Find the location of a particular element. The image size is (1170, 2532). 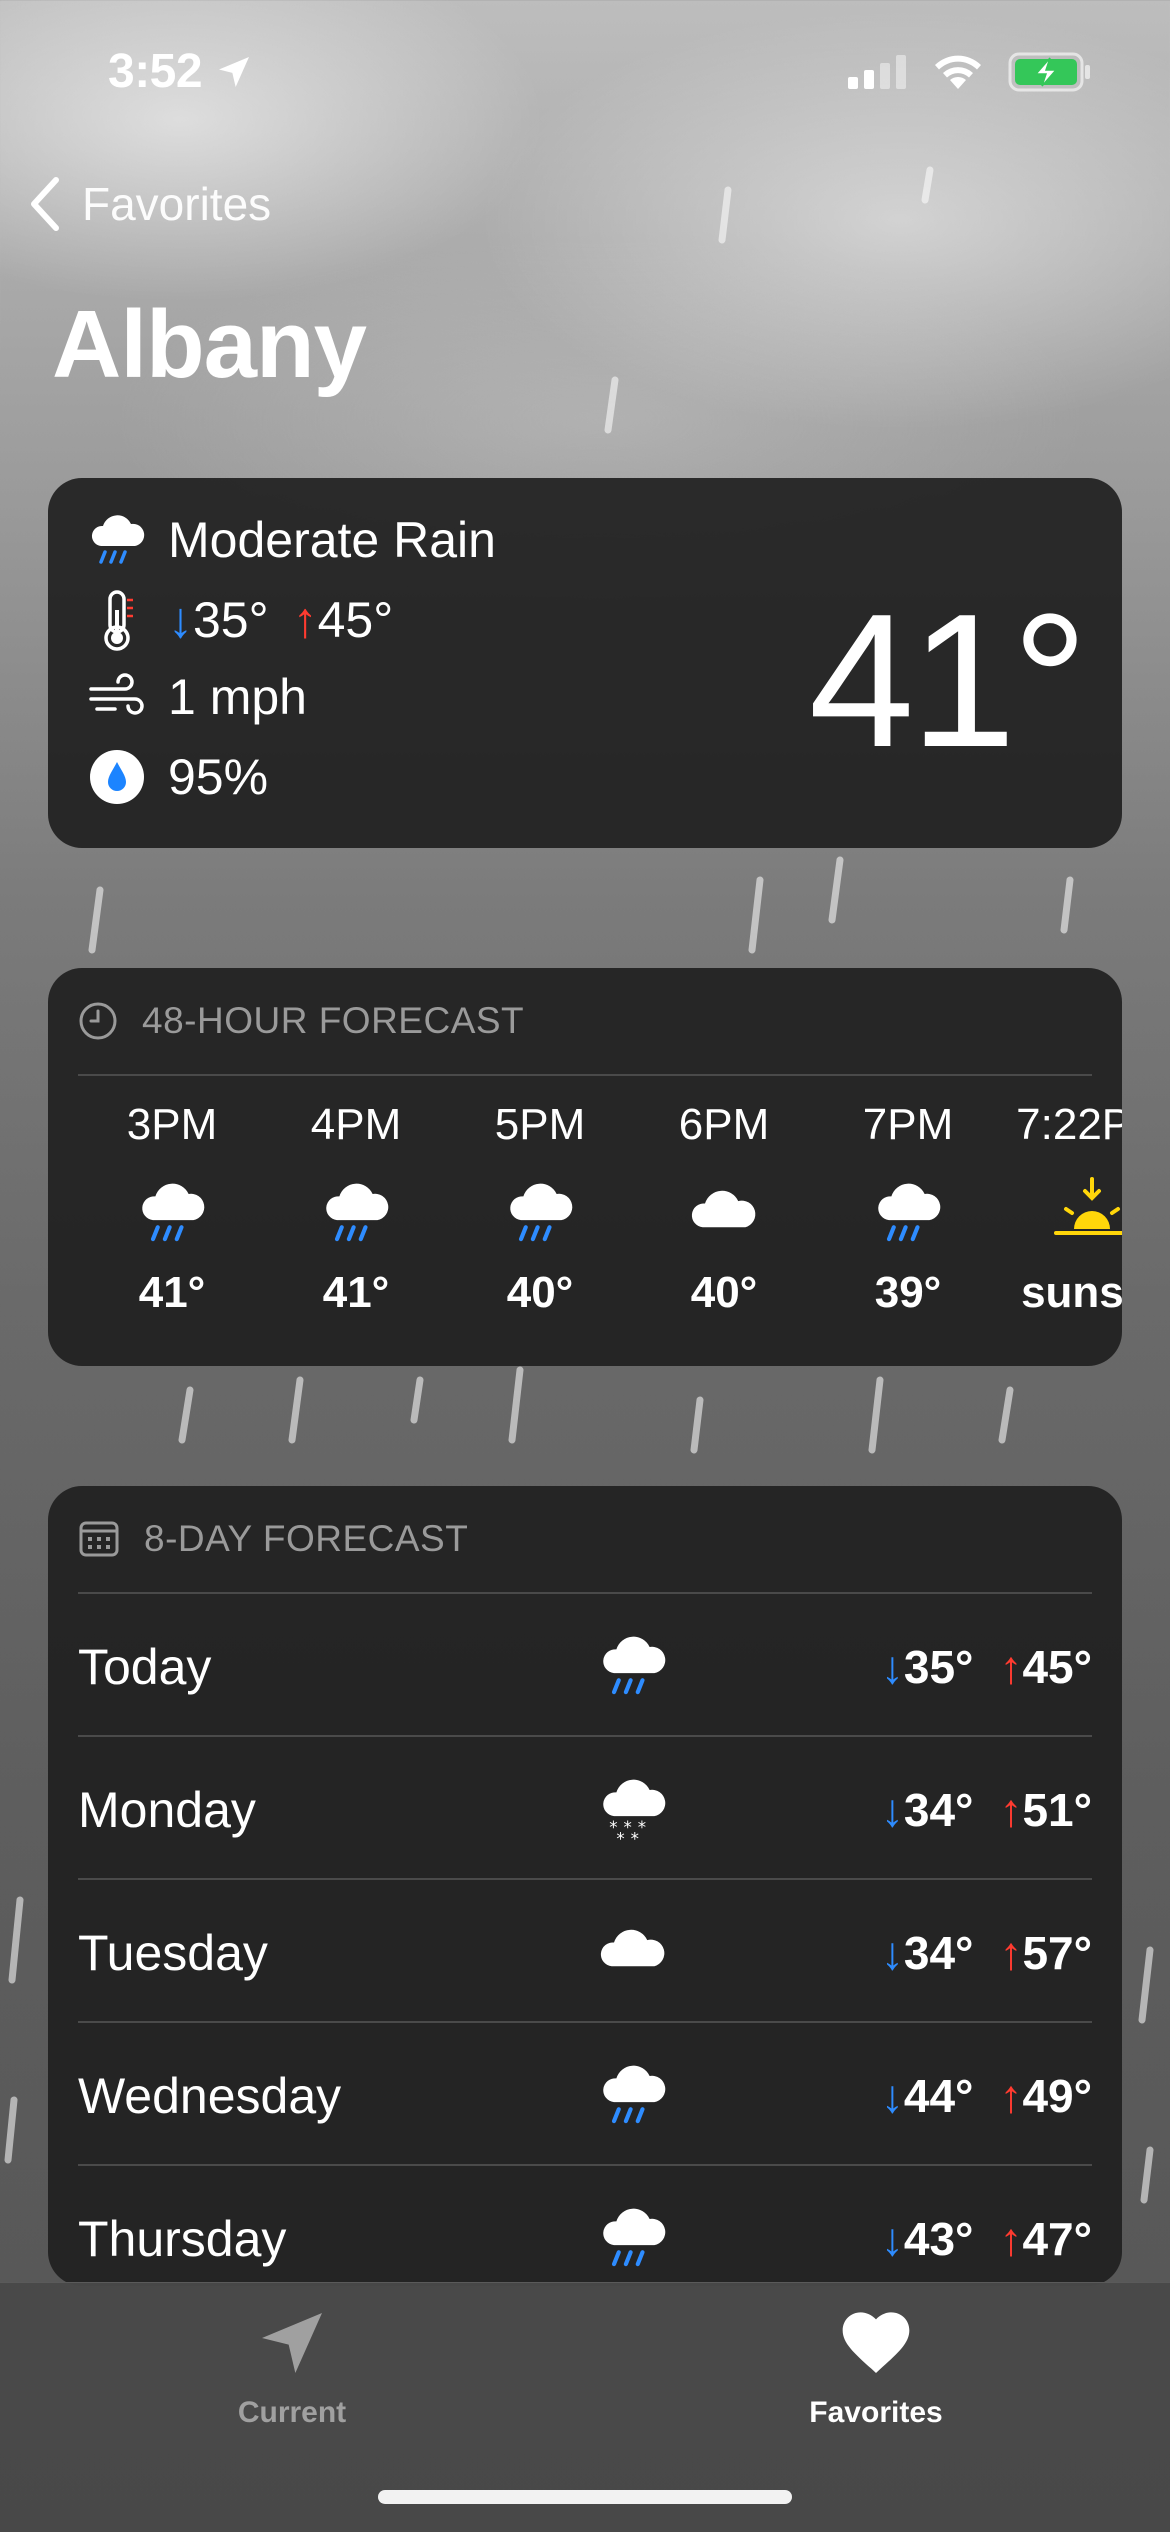

hour-item: 4PM 41° is located at coordinates (356, 1209).